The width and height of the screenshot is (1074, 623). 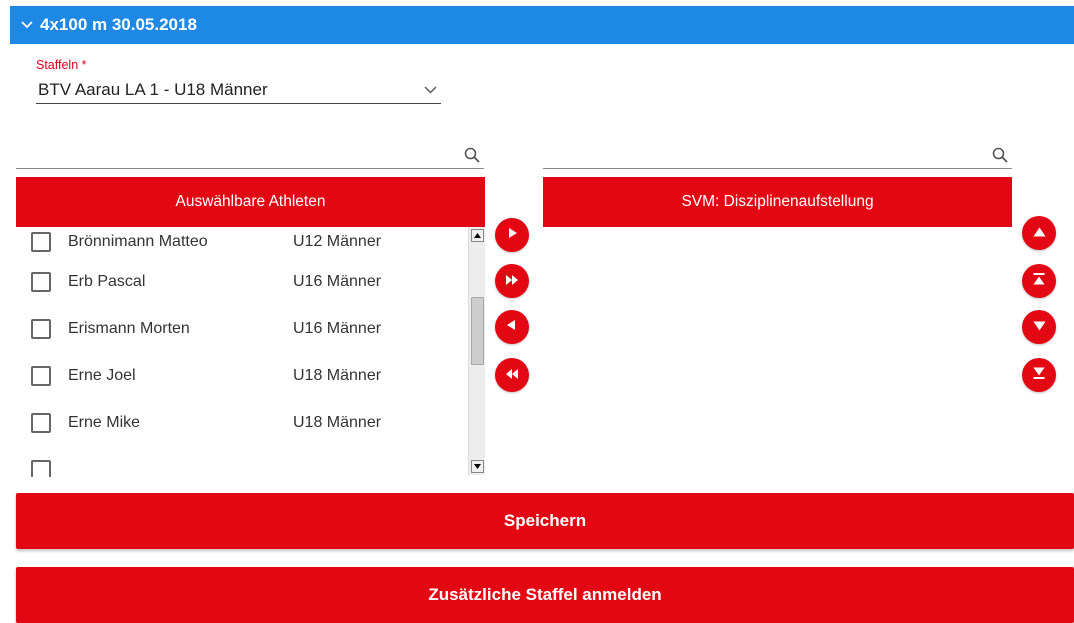 I want to click on move-left-button, so click(x=512, y=327).